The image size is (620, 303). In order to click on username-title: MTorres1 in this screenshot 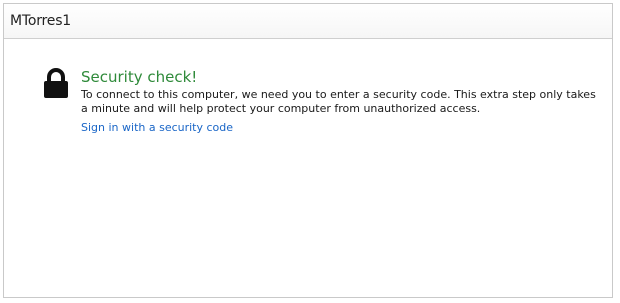, I will do `click(40, 21)`.